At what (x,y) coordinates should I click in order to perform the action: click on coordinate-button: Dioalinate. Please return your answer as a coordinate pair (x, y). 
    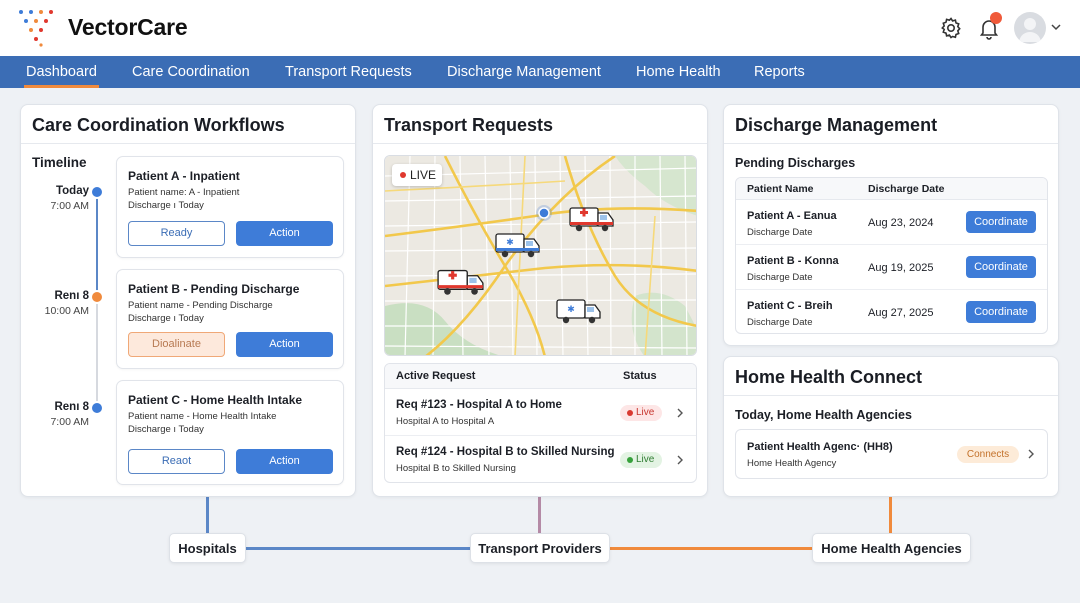
    Looking at the image, I should click on (176, 344).